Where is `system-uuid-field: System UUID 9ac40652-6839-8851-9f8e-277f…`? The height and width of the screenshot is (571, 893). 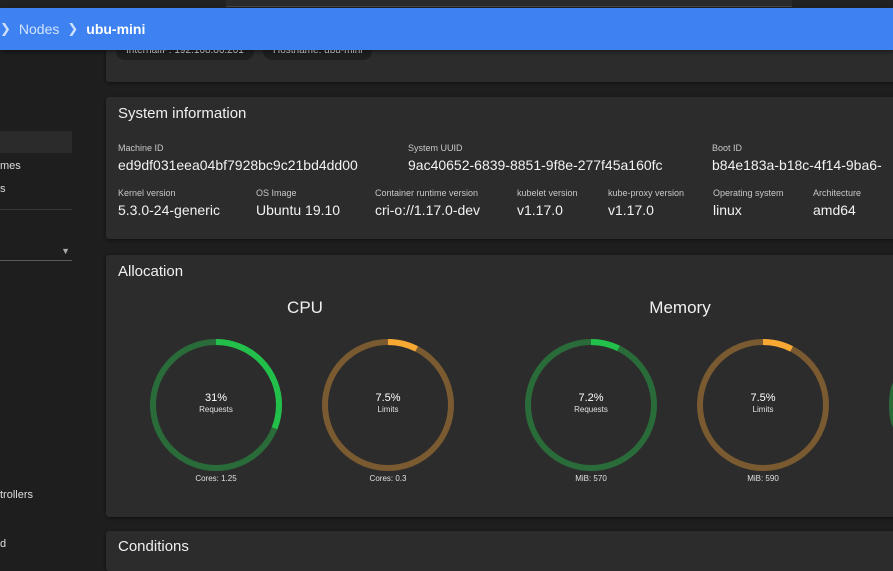
system-uuid-field: System UUID 9ac40652-6839-8851-9f8e-277f… is located at coordinates (535, 158).